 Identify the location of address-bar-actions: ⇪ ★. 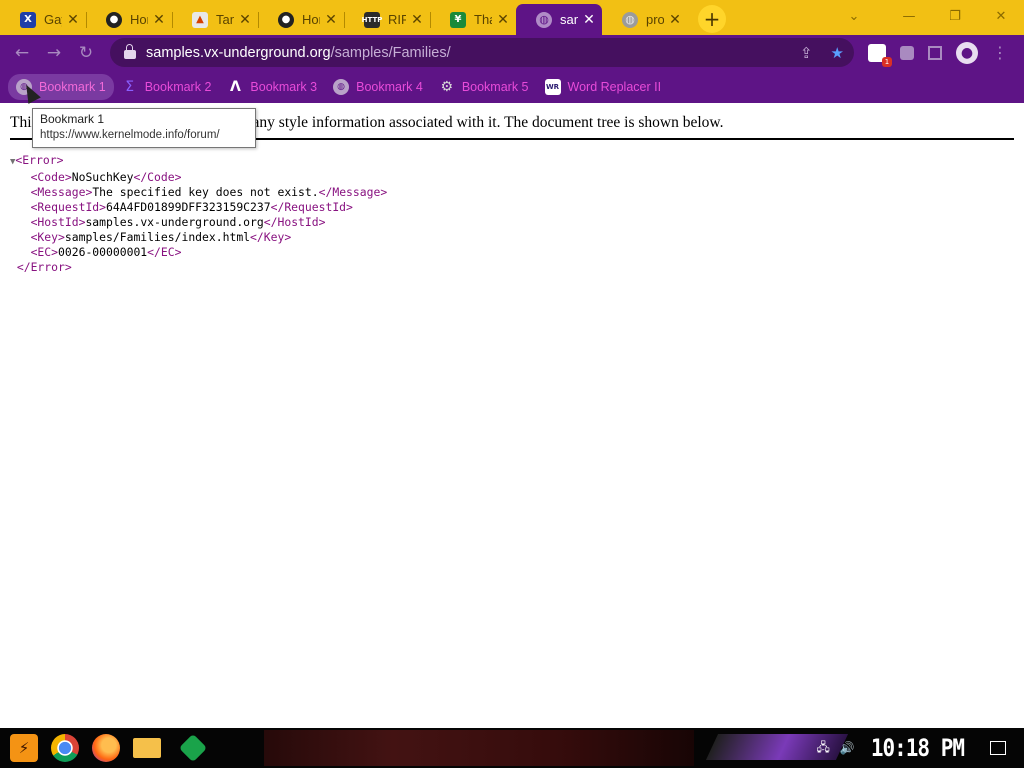
(822, 52).